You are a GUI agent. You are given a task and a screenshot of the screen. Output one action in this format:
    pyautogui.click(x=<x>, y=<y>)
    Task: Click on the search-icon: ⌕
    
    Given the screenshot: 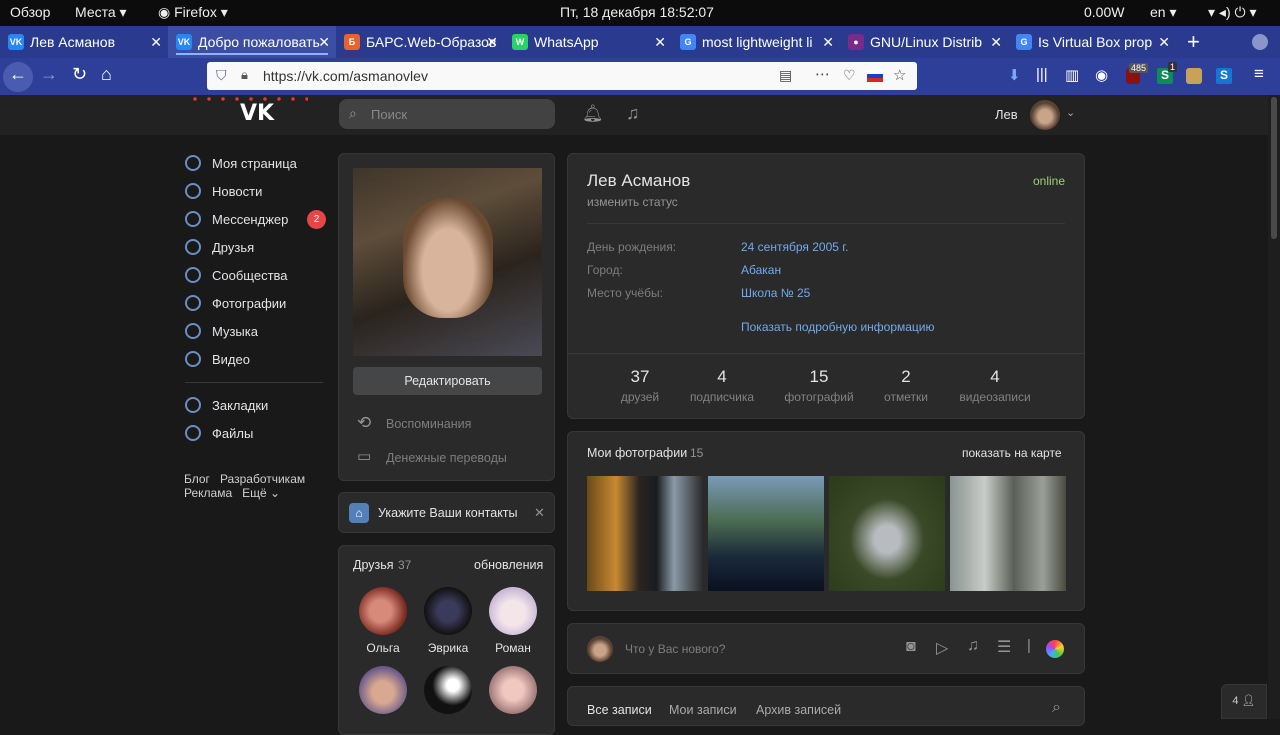 What is the action you would take?
    pyautogui.click(x=1056, y=708)
    